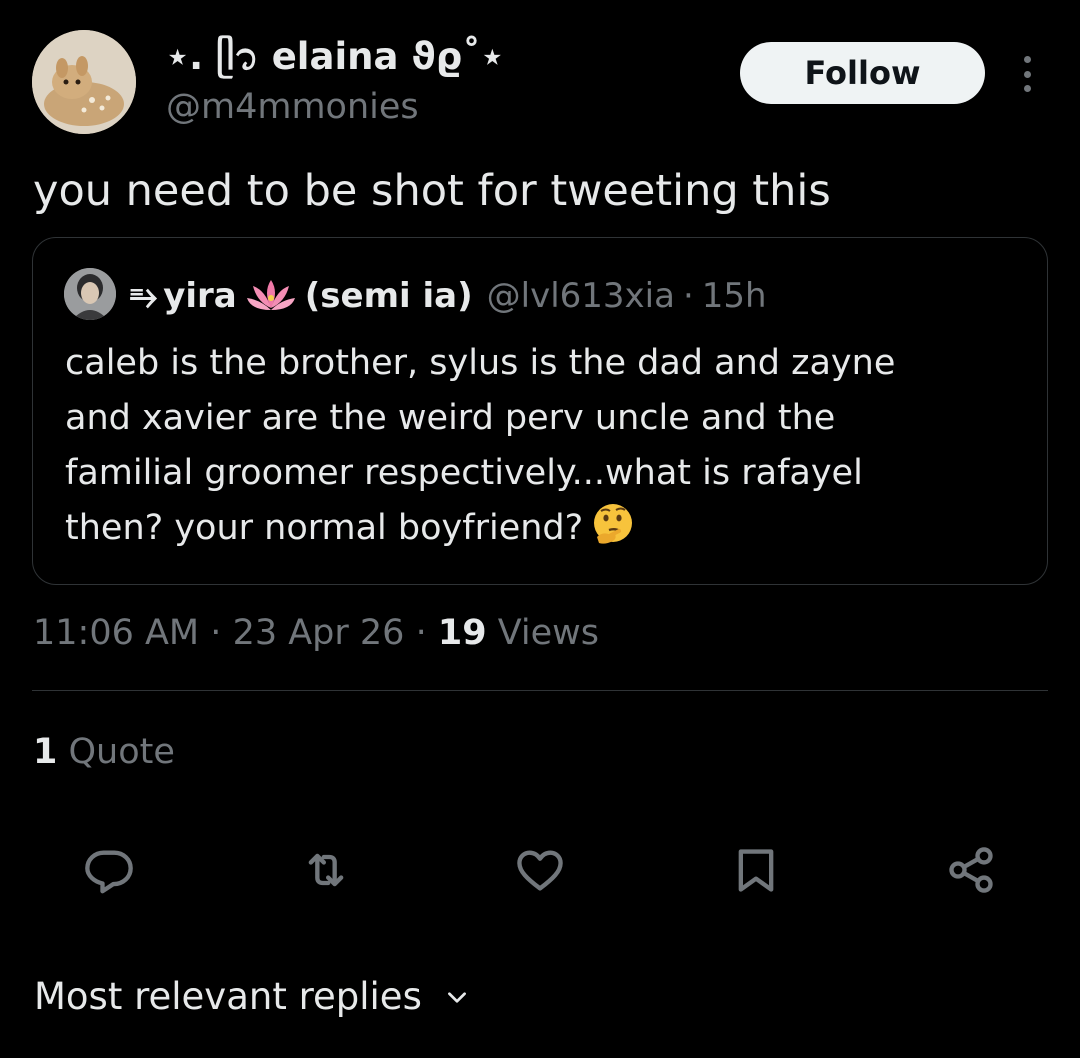 This screenshot has height=1058, width=1080. What do you see at coordinates (292, 107) in the screenshot?
I see `author-handle: @m4mmonies` at bounding box center [292, 107].